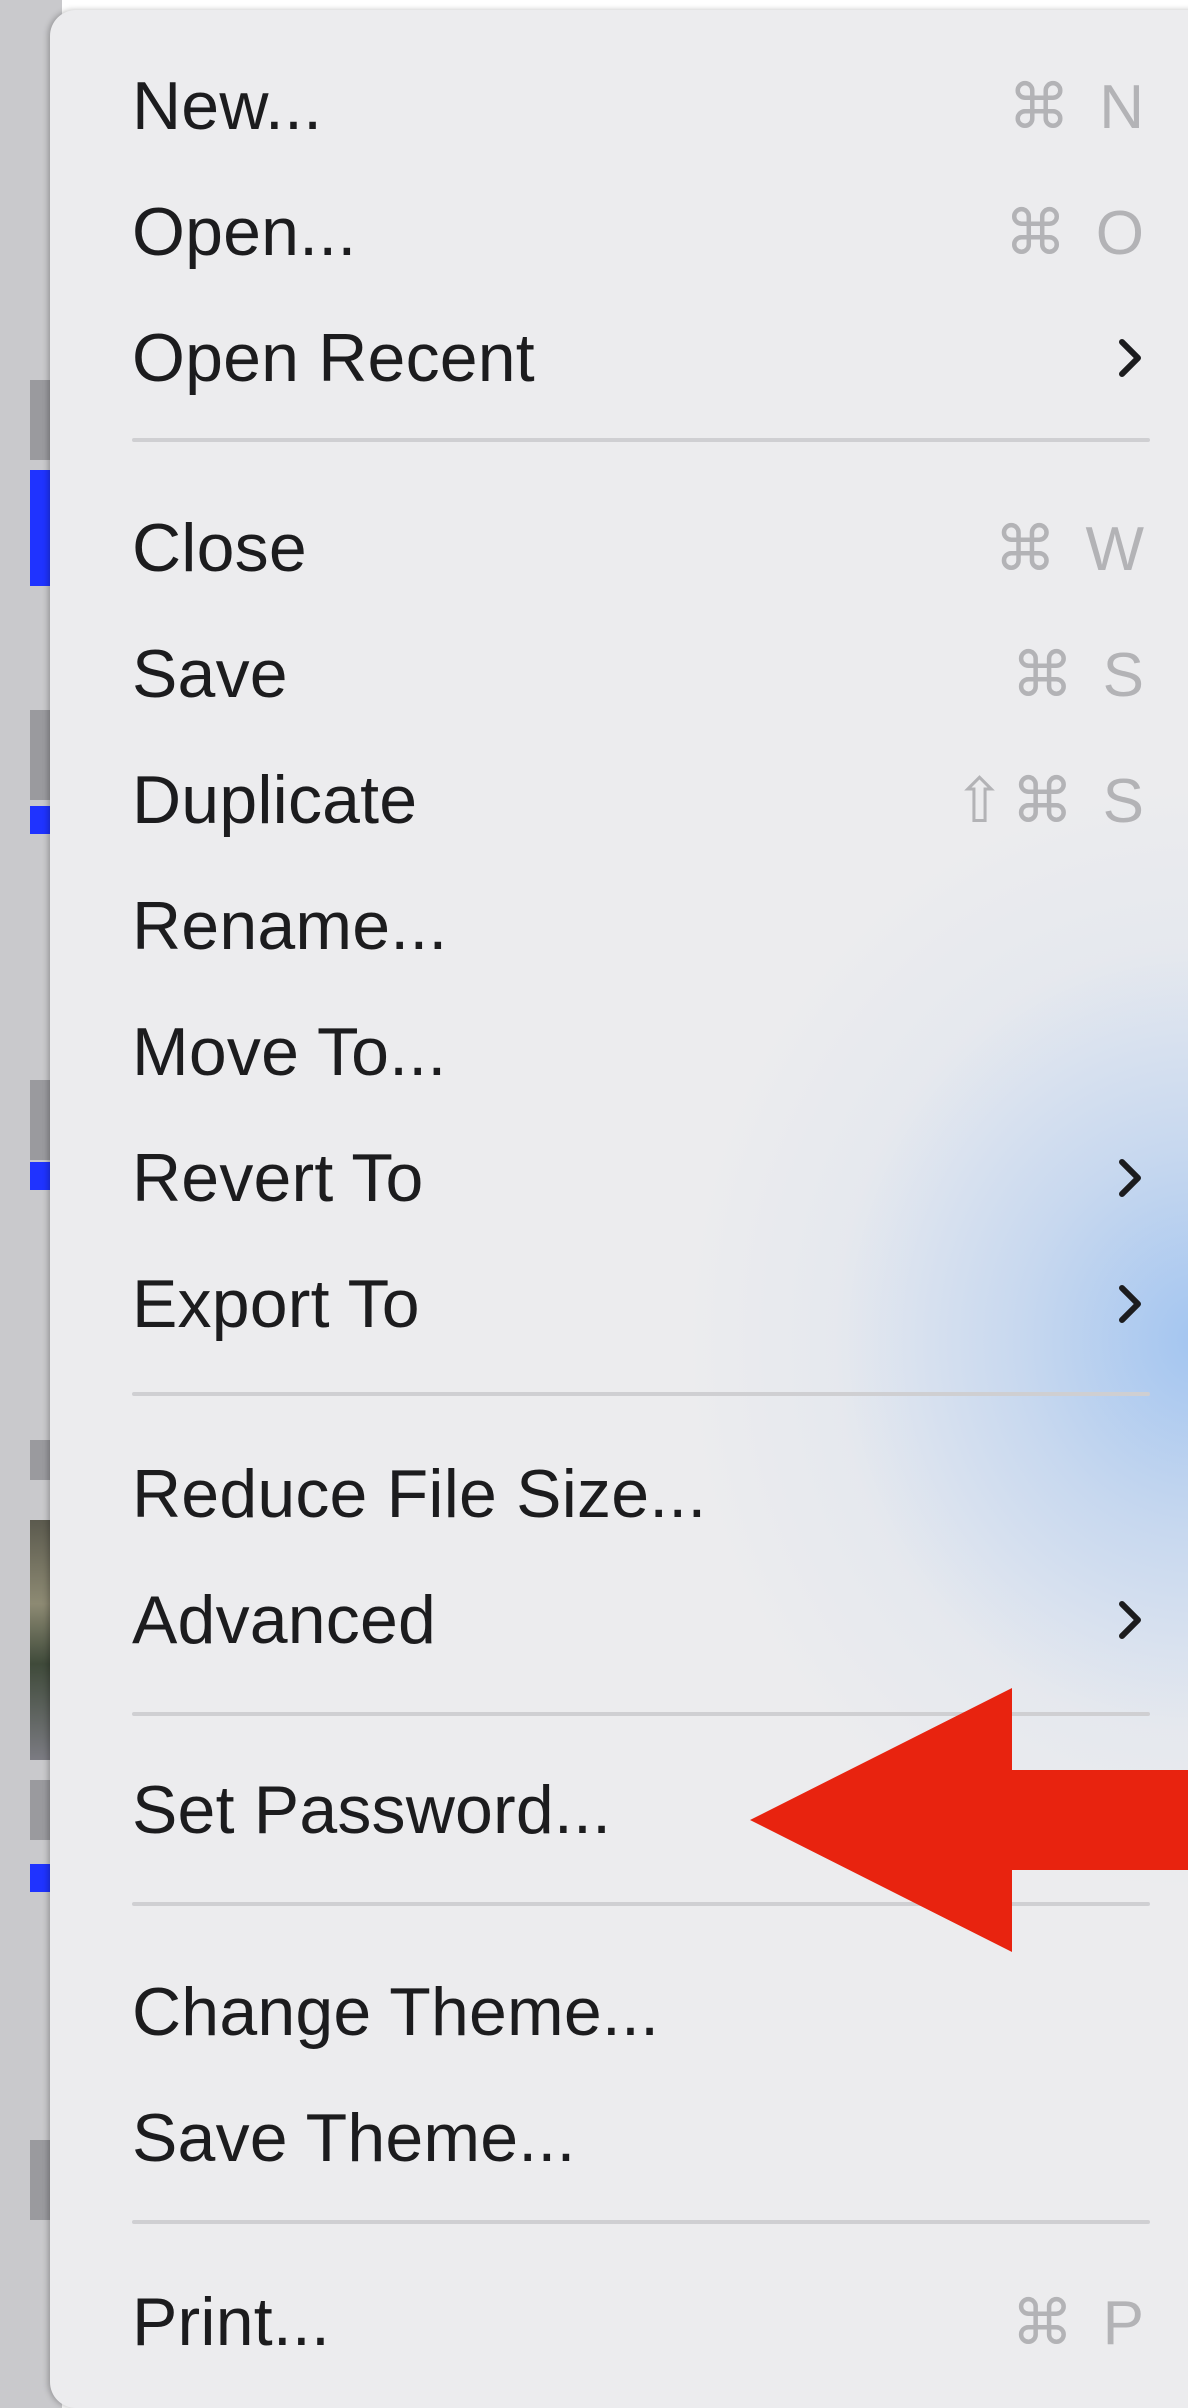 Image resolution: width=1188 pixels, height=2408 pixels. I want to click on menu-item-label: Open Recent, so click(333, 358).